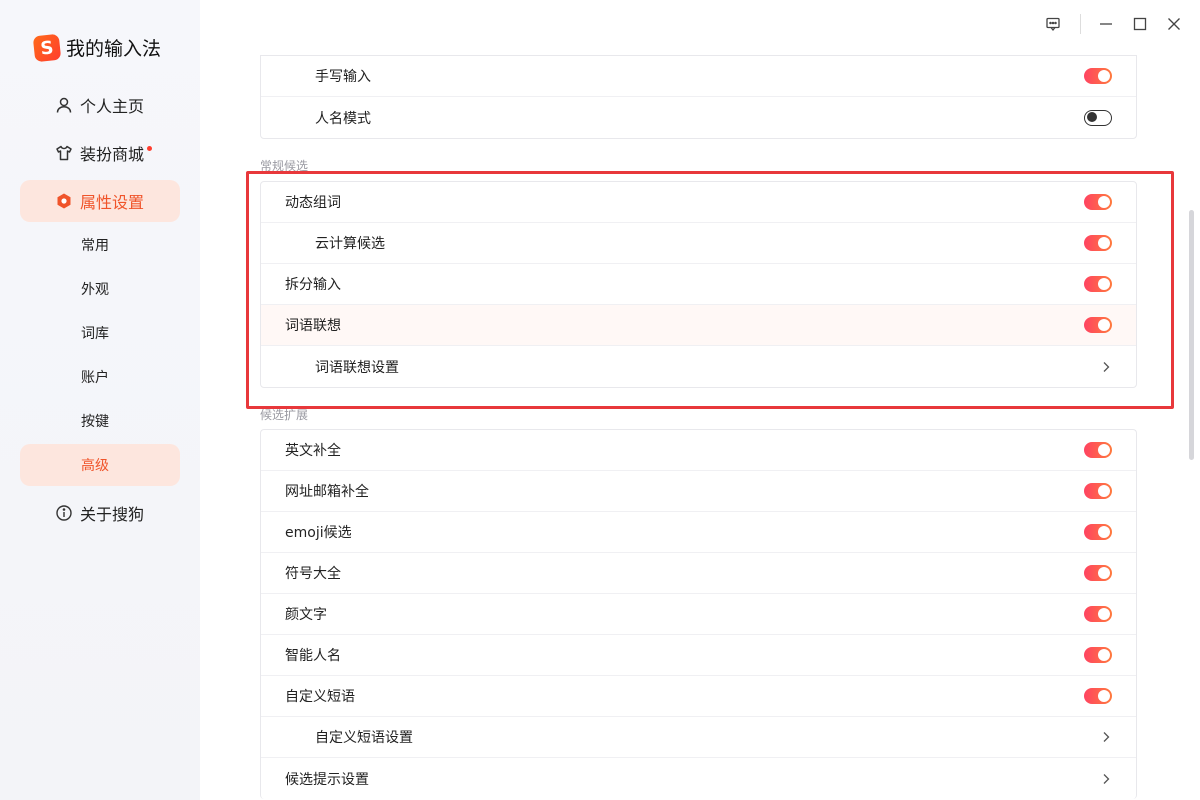 The height and width of the screenshot is (800, 1200). What do you see at coordinates (100, 245) in the screenshot?
I see `nav-sub-general: 常用` at bounding box center [100, 245].